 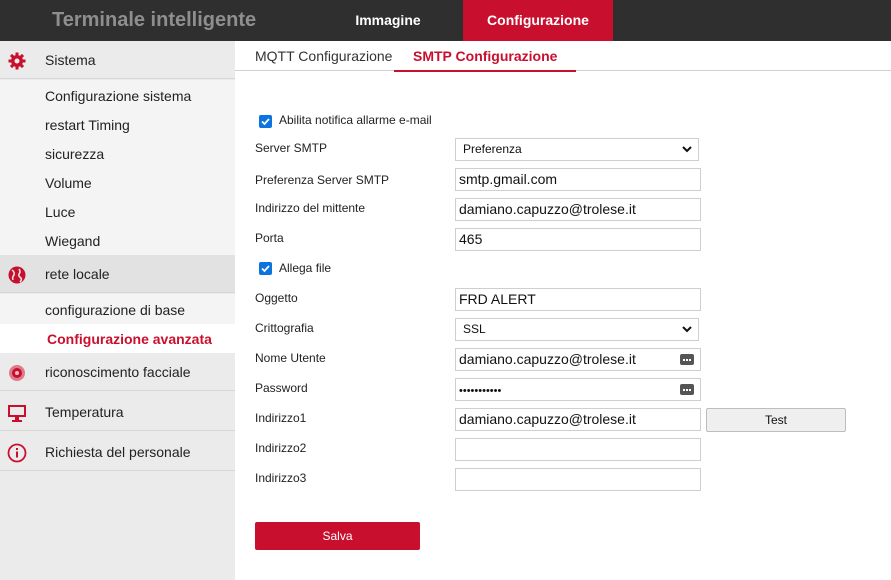 What do you see at coordinates (578, 389) in the screenshot?
I see `password-input: •••••••••••` at bounding box center [578, 389].